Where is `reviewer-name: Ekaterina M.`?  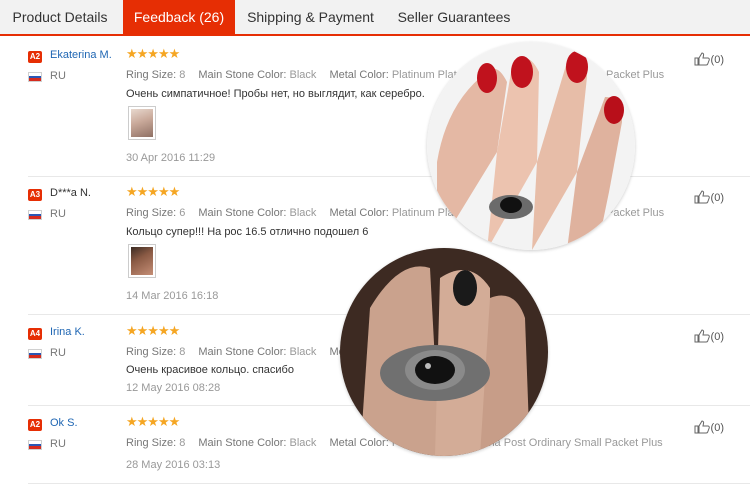
reviewer-name: Ekaterina M. is located at coordinates (81, 55).